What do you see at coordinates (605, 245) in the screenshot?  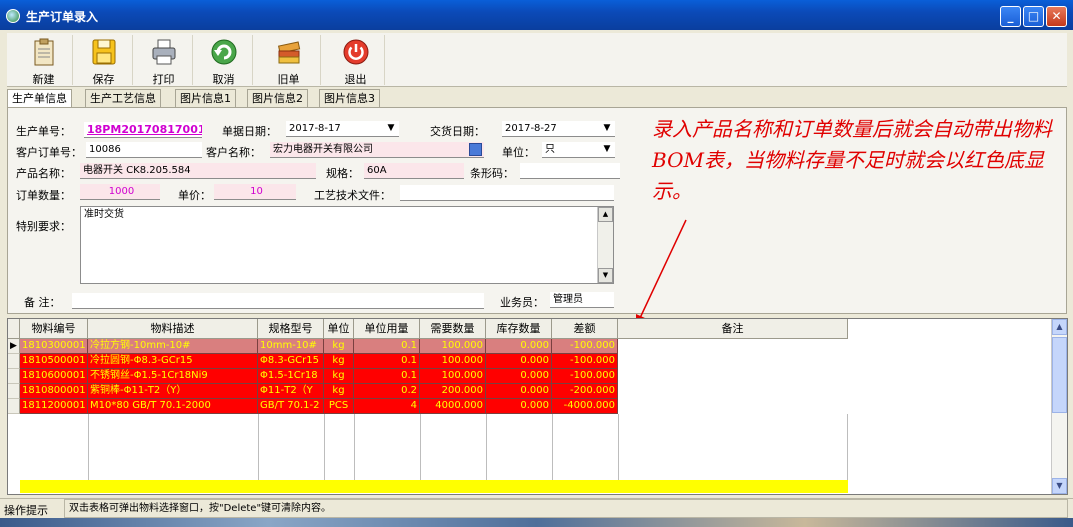 I see `textarea-scrollbar: ▲ ▼` at bounding box center [605, 245].